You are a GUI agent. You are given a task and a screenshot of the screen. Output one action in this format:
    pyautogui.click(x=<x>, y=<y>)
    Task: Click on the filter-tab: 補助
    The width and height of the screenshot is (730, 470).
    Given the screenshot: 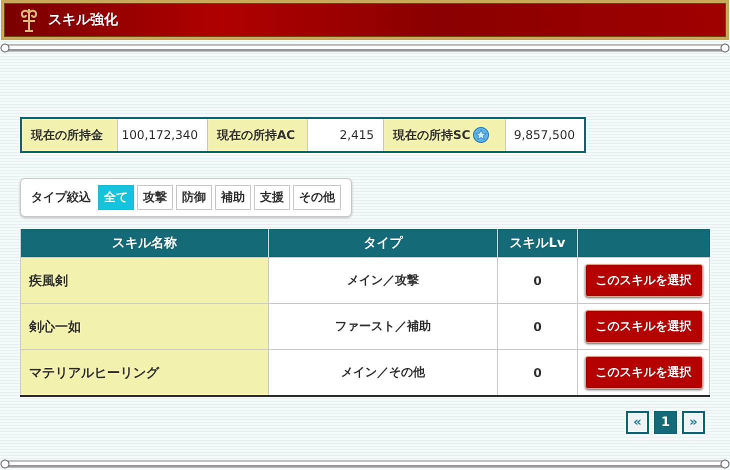 What is the action you would take?
    pyautogui.click(x=233, y=197)
    